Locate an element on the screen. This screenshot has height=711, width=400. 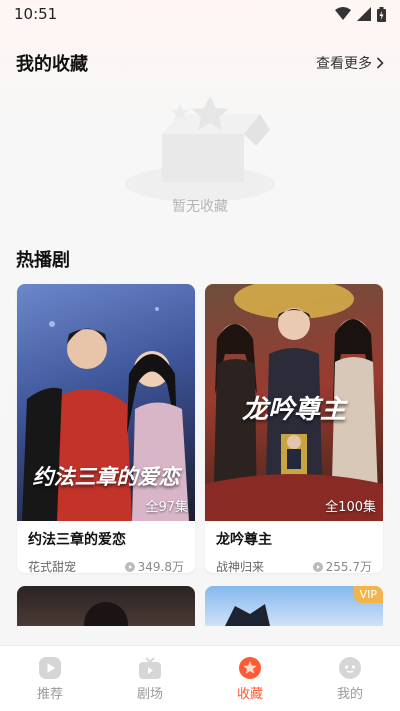
star-icon is located at coordinates (250, 667).